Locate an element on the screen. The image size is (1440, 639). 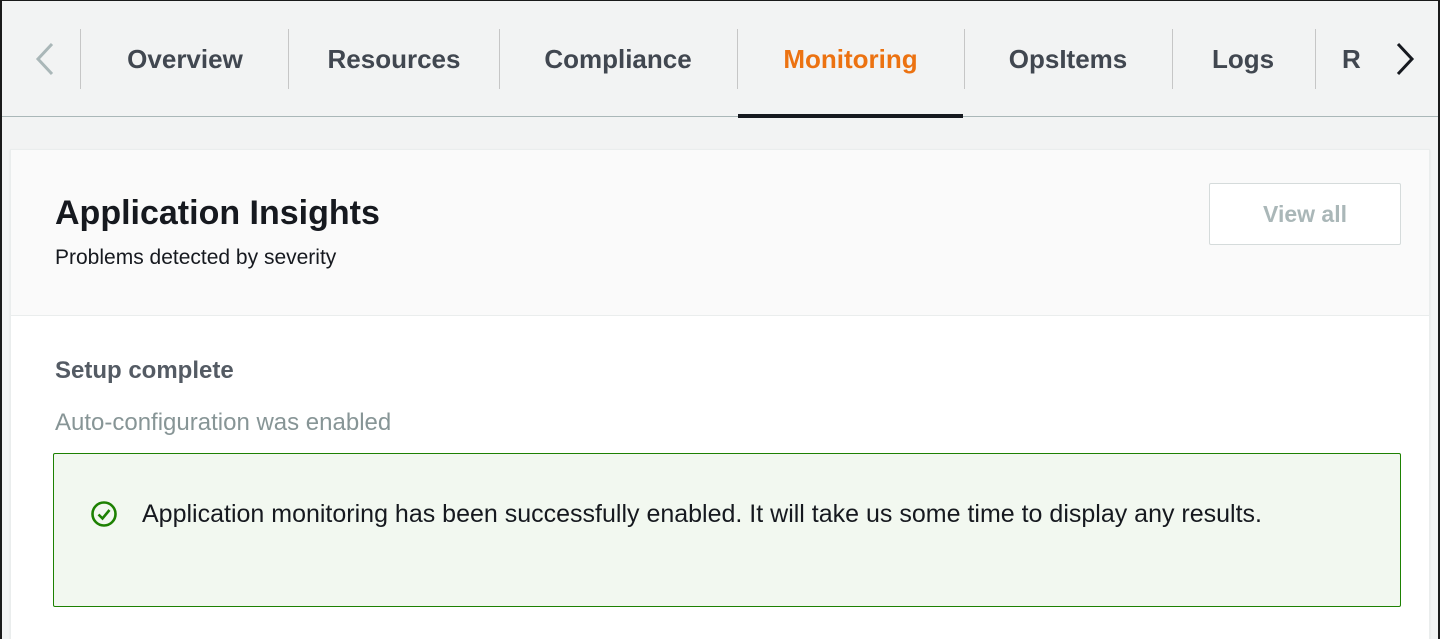
tabs-scroll-right-button is located at coordinates (1405, 59).